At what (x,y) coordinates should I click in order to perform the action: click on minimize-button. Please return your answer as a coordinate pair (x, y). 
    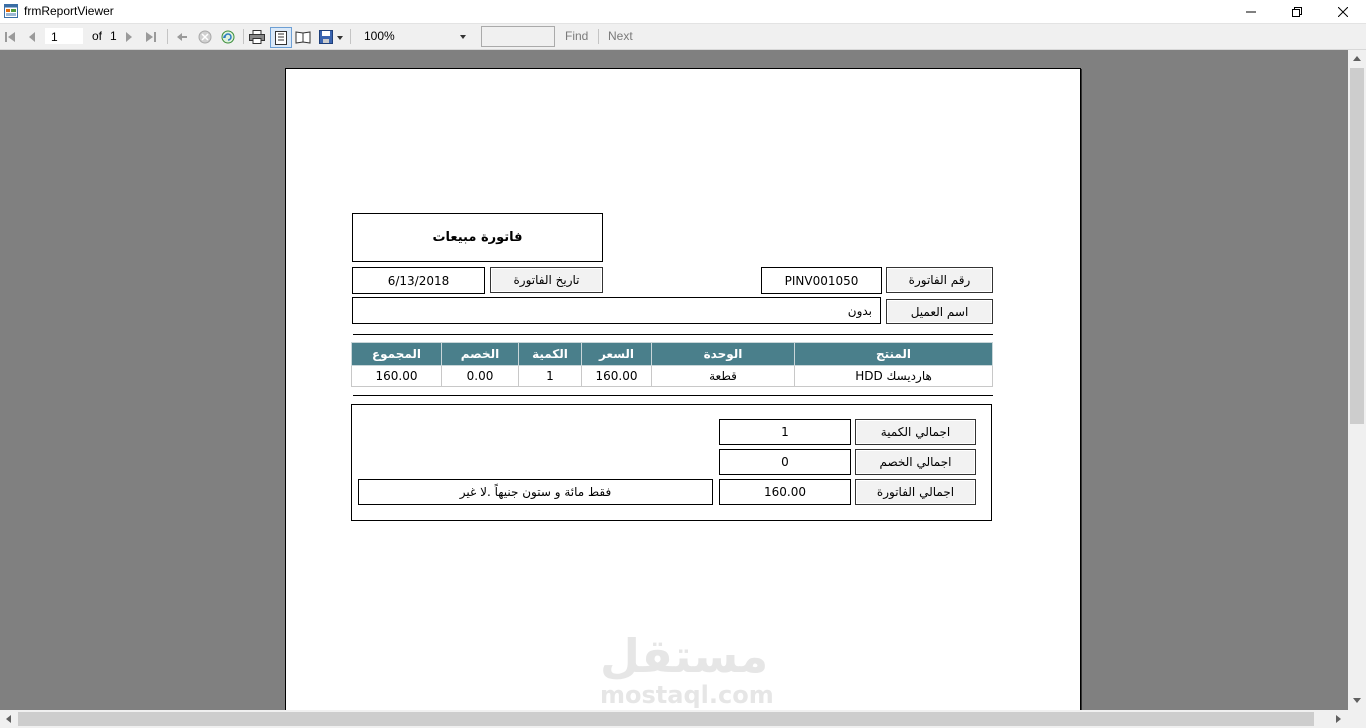
    Looking at the image, I should click on (1251, 11).